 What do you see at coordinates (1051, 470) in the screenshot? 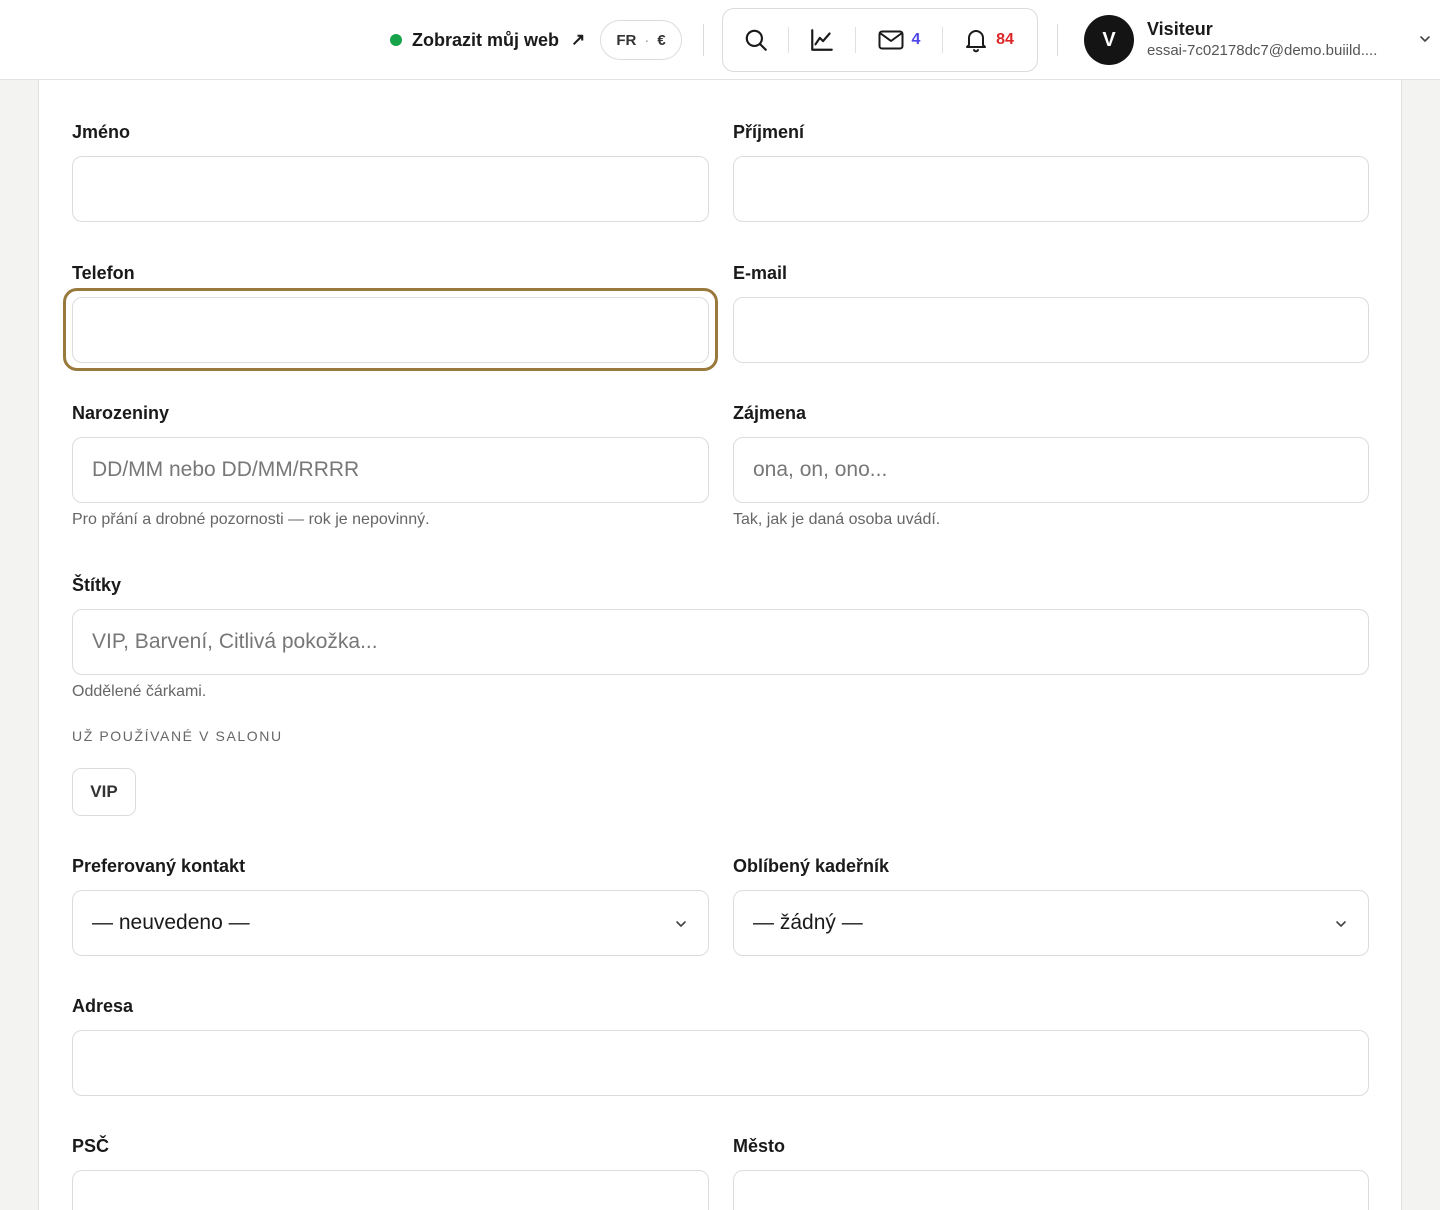
I see `pronouns-input` at bounding box center [1051, 470].